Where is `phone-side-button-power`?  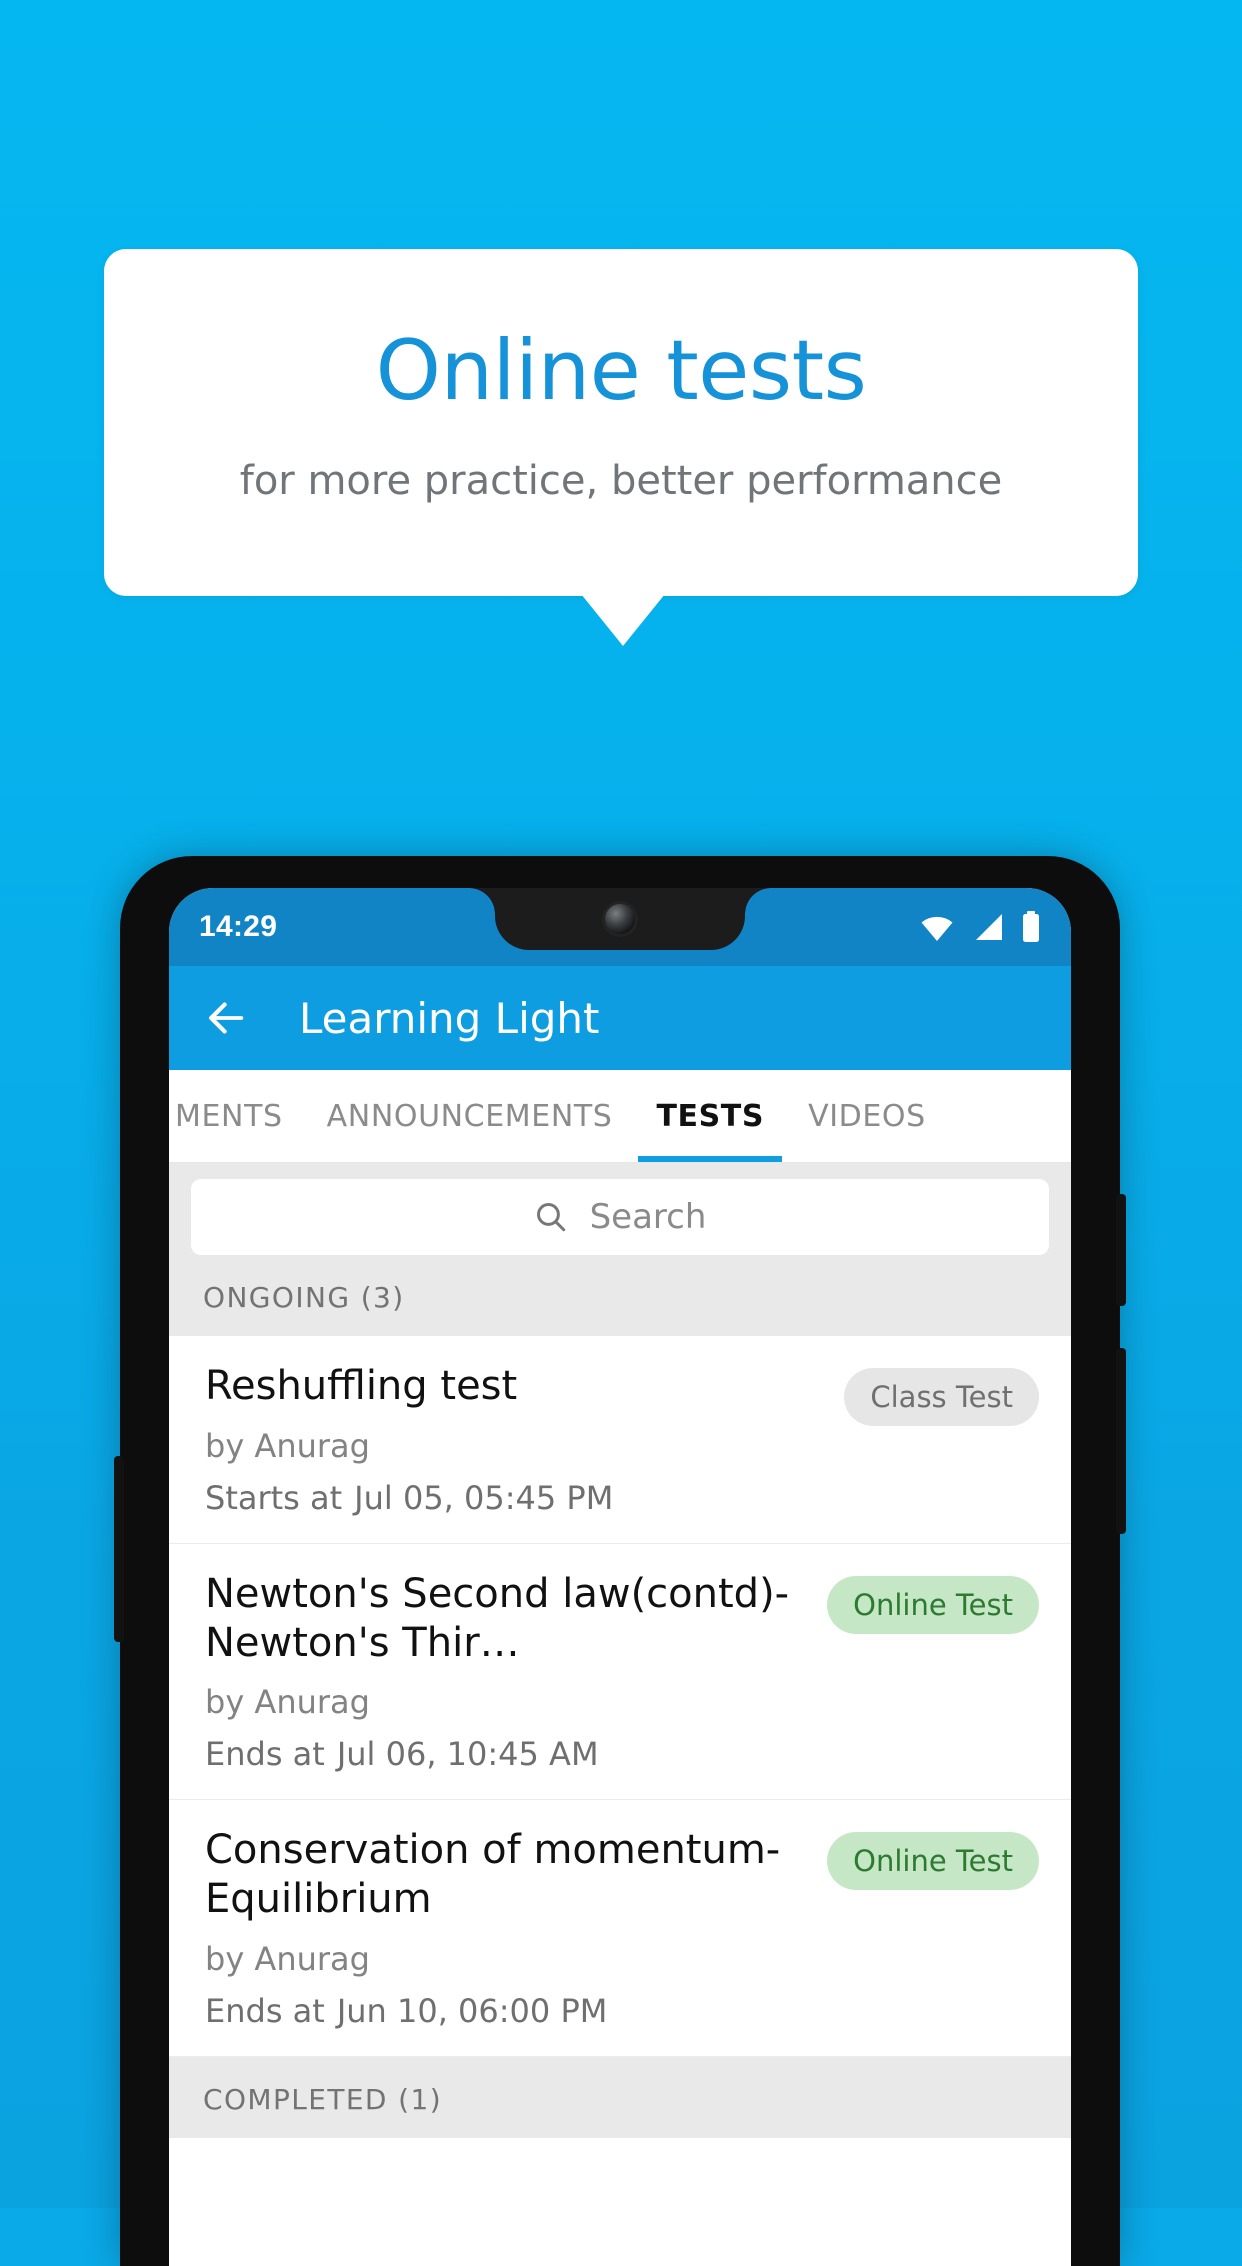 phone-side-button-power is located at coordinates (1121, 1441).